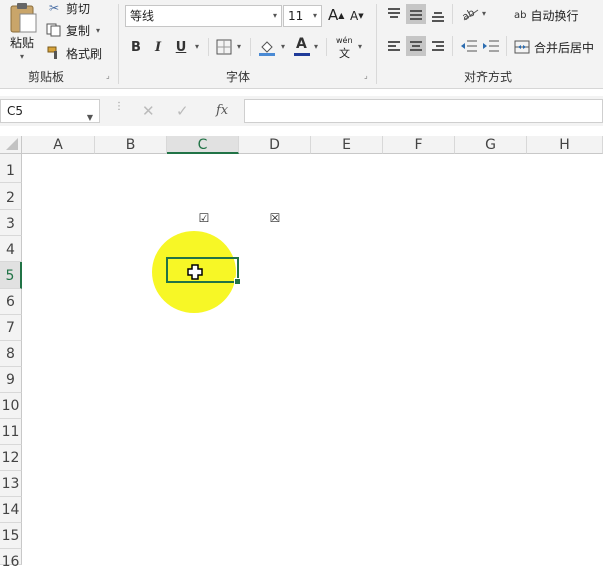 The height and width of the screenshot is (575, 603). What do you see at coordinates (565, 145) in the screenshot?
I see `column-header-h: H` at bounding box center [565, 145].